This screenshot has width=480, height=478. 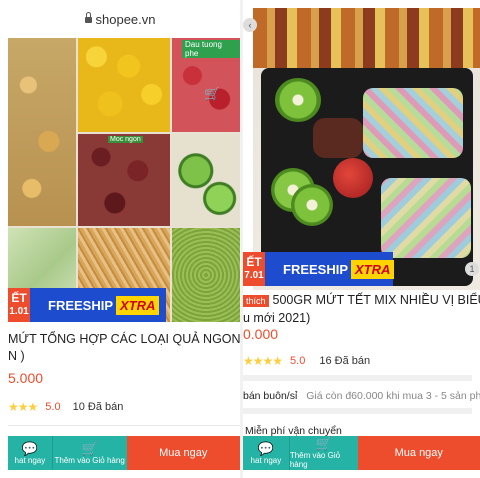 I want to click on photo-dark-fruit, so click(x=338, y=138).